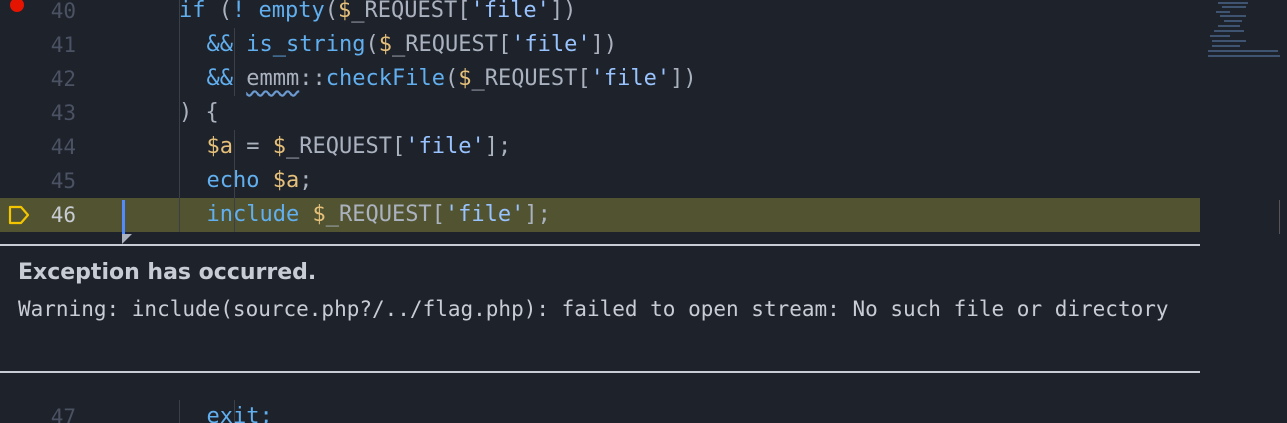  Describe the element at coordinates (239, 11) in the screenshot. I see `code-token: !` at that location.